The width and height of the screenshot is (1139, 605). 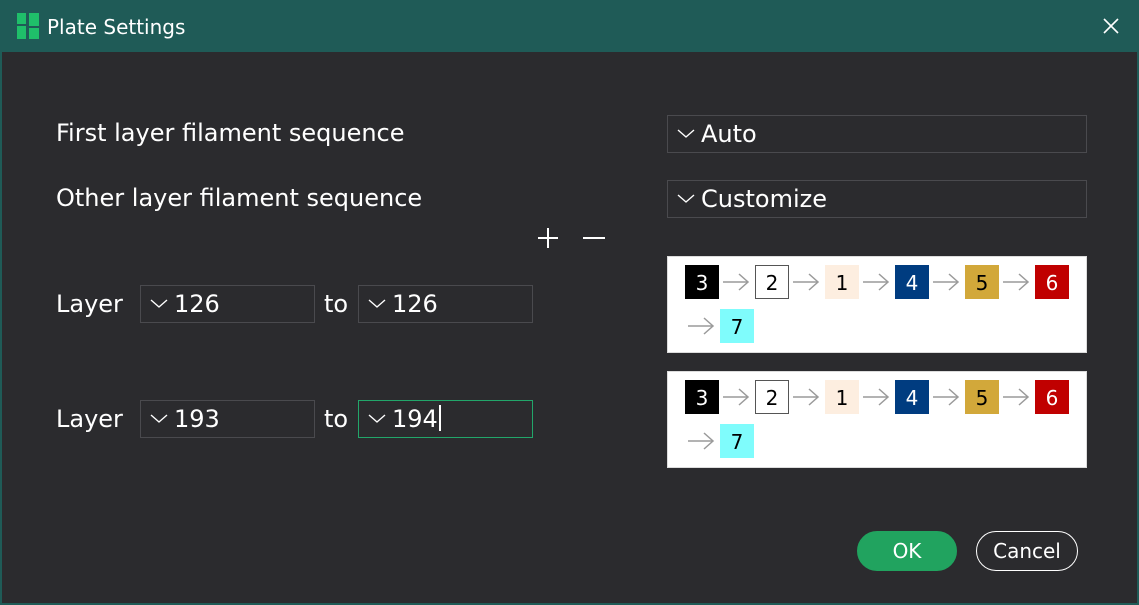 What do you see at coordinates (439, 418) in the screenshot?
I see `text-caret` at bounding box center [439, 418].